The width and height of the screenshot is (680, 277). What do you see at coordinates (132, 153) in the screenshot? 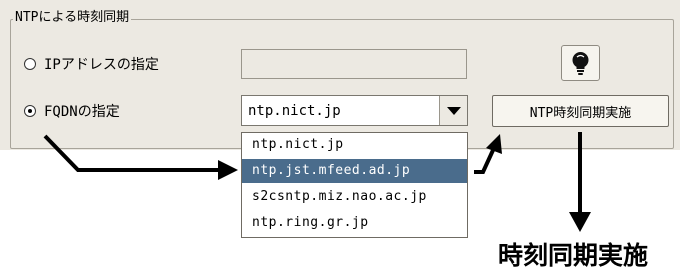
I see `arrow-to-dropdown-icon` at bounding box center [132, 153].